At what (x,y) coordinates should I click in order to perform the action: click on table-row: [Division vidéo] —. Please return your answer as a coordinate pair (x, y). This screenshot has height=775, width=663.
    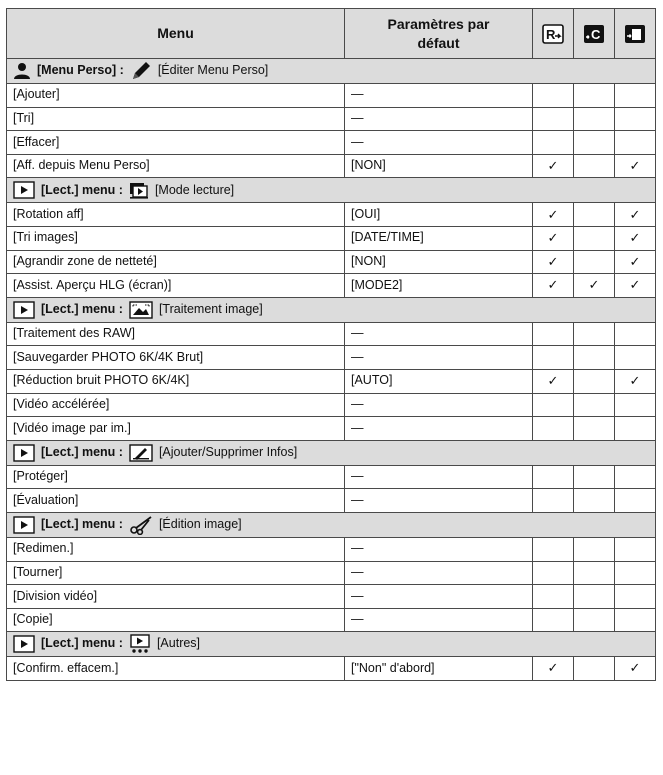
    Looking at the image, I should click on (331, 596).